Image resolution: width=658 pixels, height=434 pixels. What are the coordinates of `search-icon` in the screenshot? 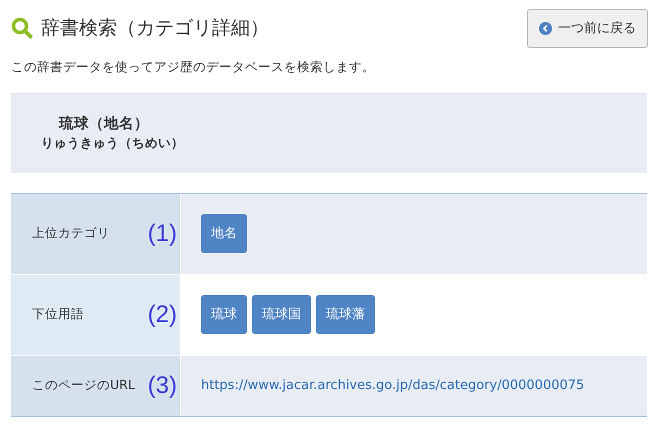 It's located at (22, 28).